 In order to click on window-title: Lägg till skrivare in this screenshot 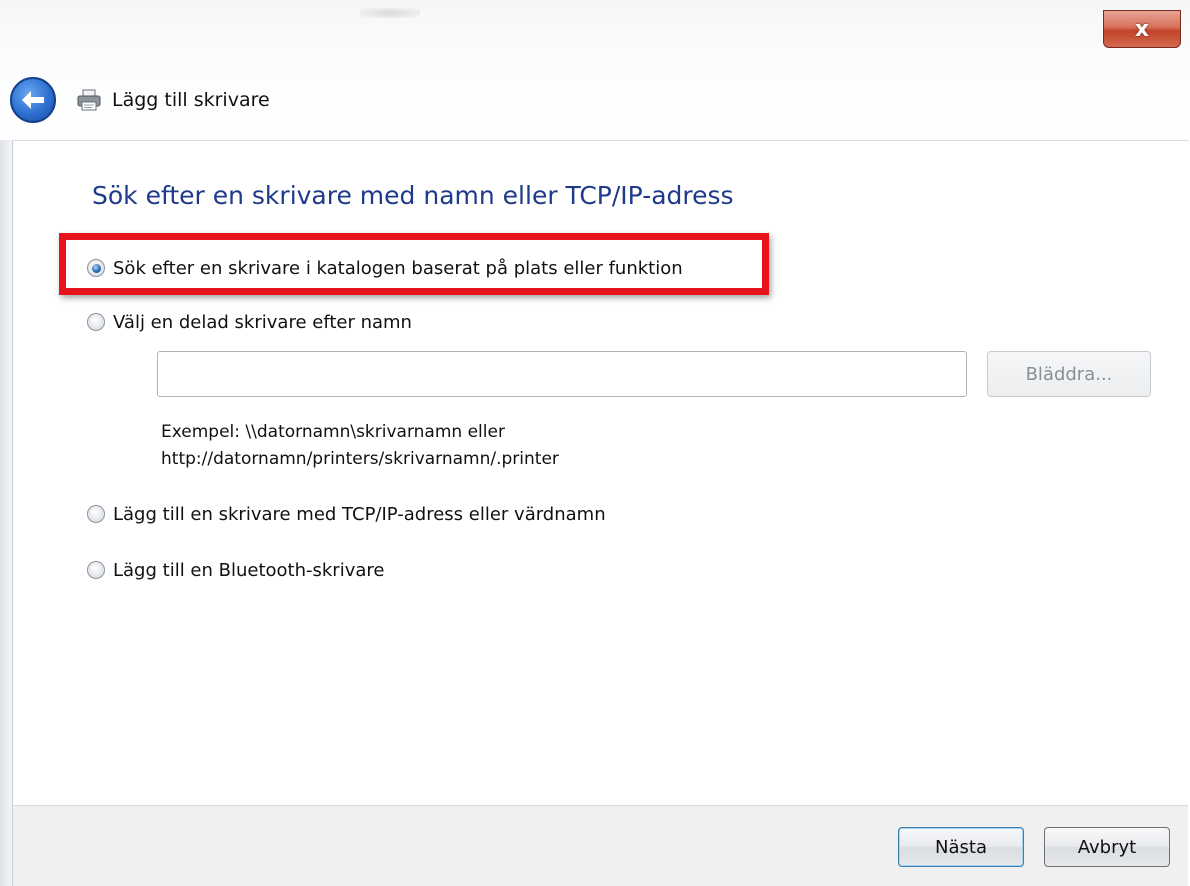, I will do `click(191, 100)`.